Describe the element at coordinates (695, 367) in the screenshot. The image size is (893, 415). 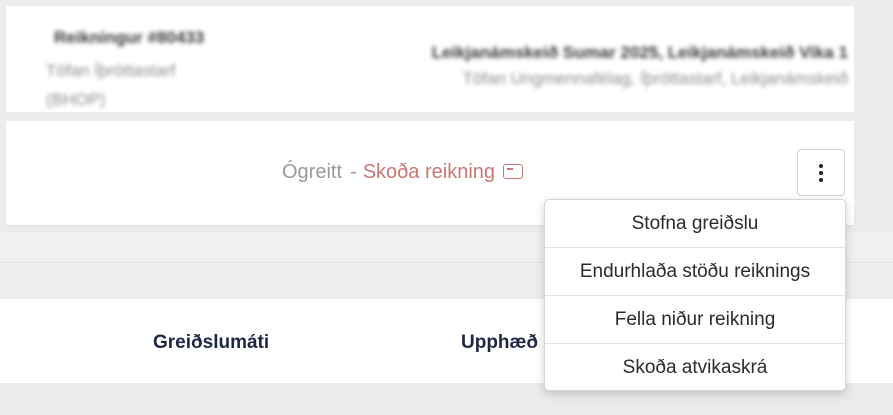
I see `menu-item-view-event-log: Skoða atvikaskrá` at that location.